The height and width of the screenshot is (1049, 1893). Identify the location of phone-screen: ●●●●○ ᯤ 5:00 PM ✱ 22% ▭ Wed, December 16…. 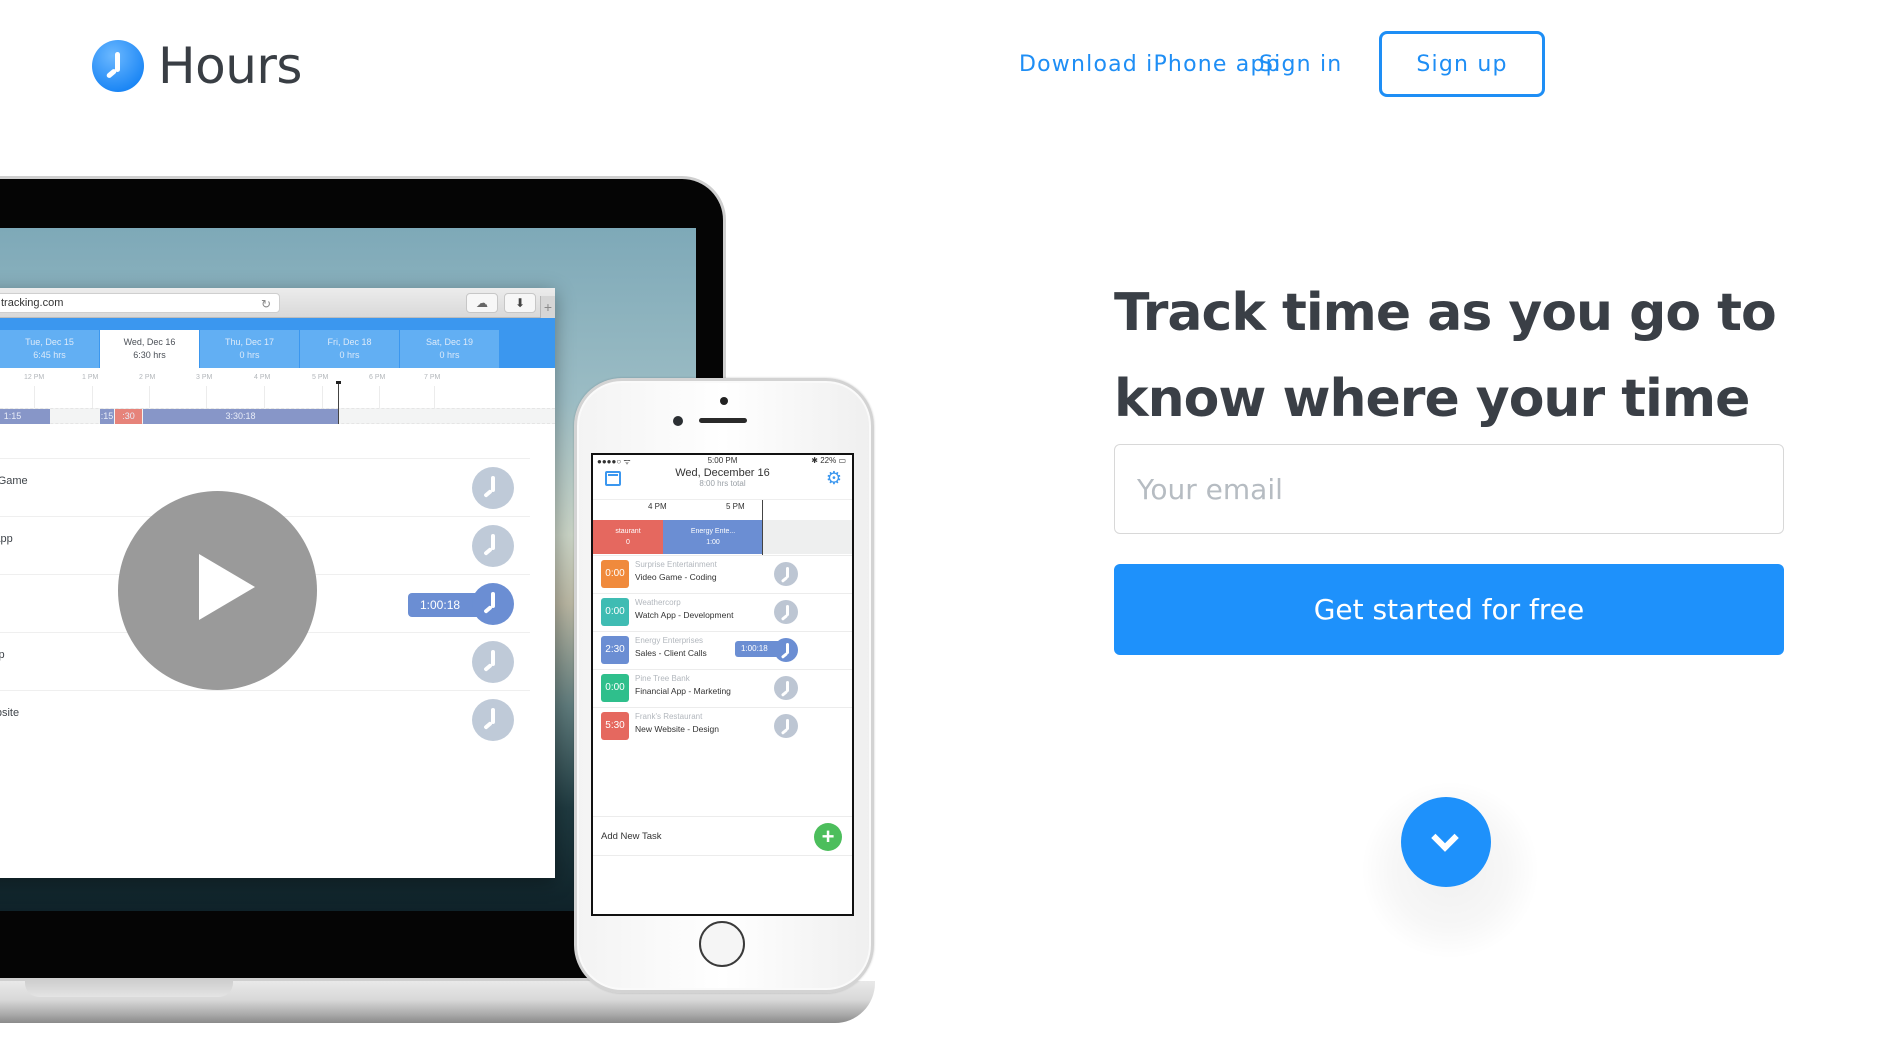
(722, 684).